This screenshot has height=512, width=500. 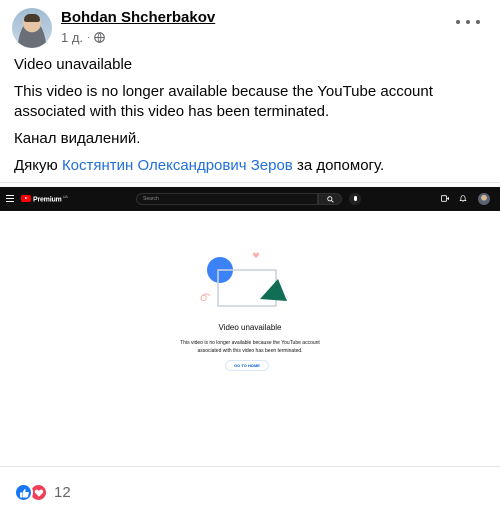 What do you see at coordinates (338, 165) in the screenshot?
I see `thanks-text-end: за допомогу.` at bounding box center [338, 165].